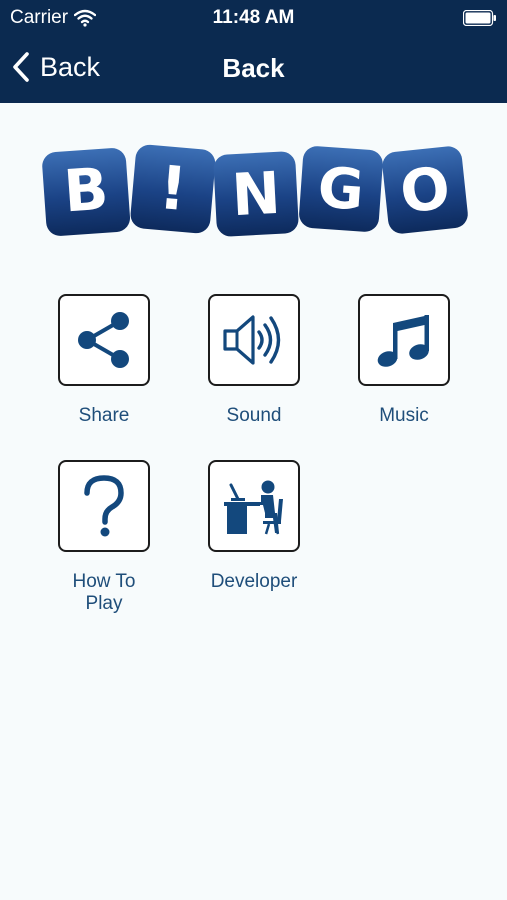  I want to click on developer-label: Developer, so click(254, 581).